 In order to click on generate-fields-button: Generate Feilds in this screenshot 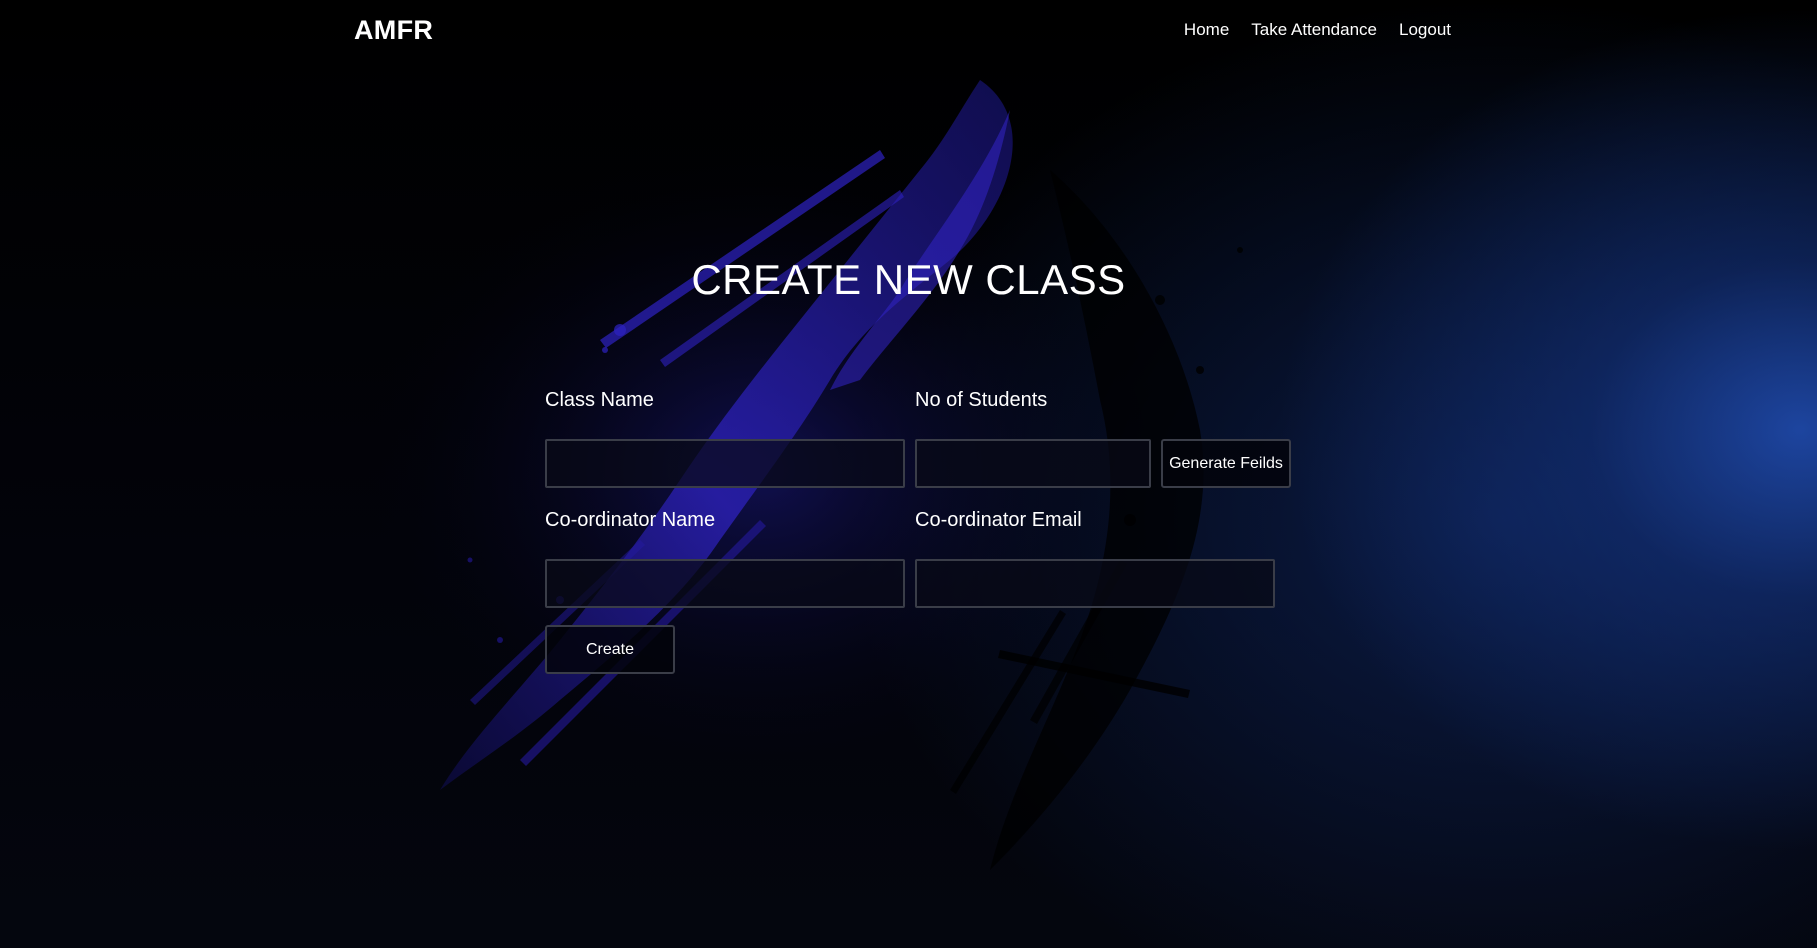, I will do `click(1226, 463)`.